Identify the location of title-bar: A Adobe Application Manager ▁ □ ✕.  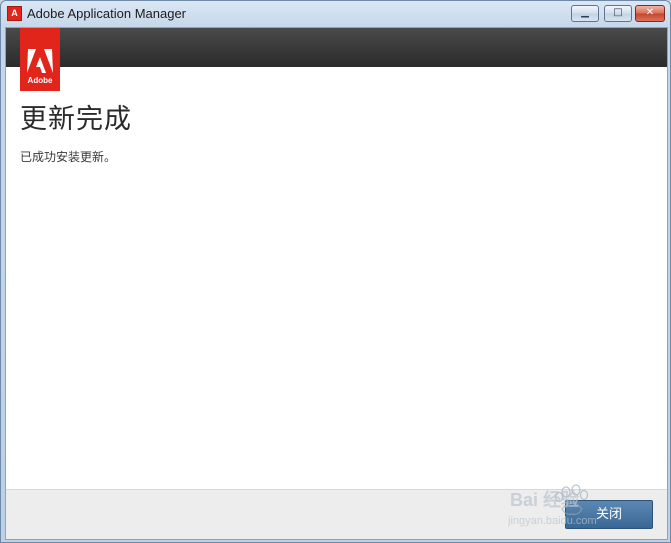
(335, 14).